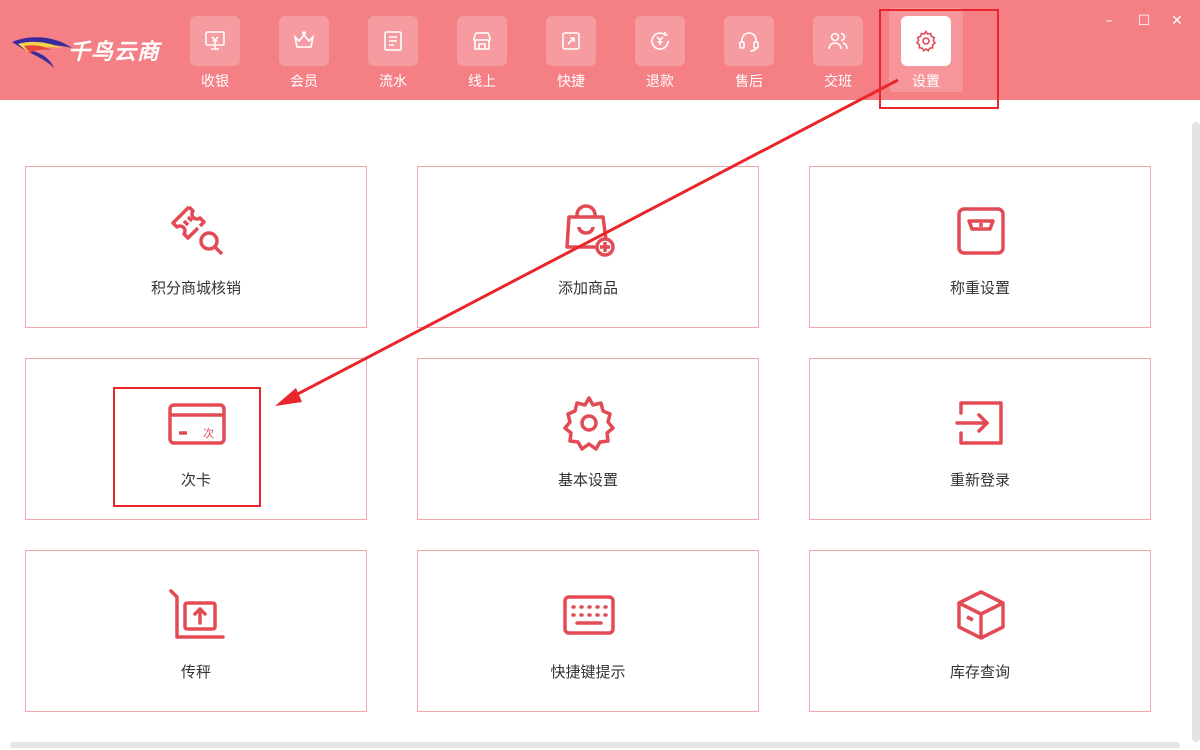  What do you see at coordinates (195, 672) in the screenshot?
I see `card-label: 传秤` at bounding box center [195, 672].